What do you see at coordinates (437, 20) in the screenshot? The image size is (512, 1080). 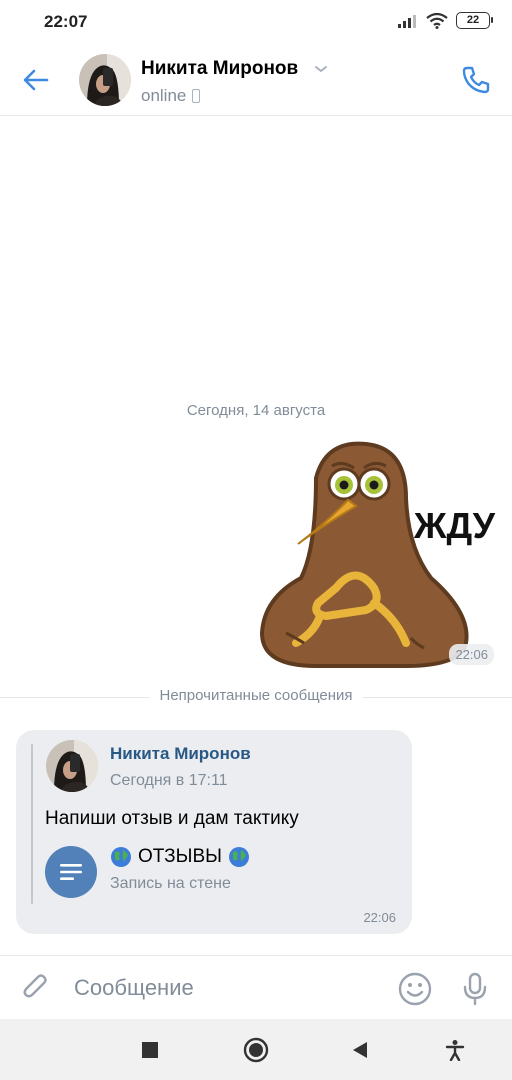 I see `wifi-icon` at bounding box center [437, 20].